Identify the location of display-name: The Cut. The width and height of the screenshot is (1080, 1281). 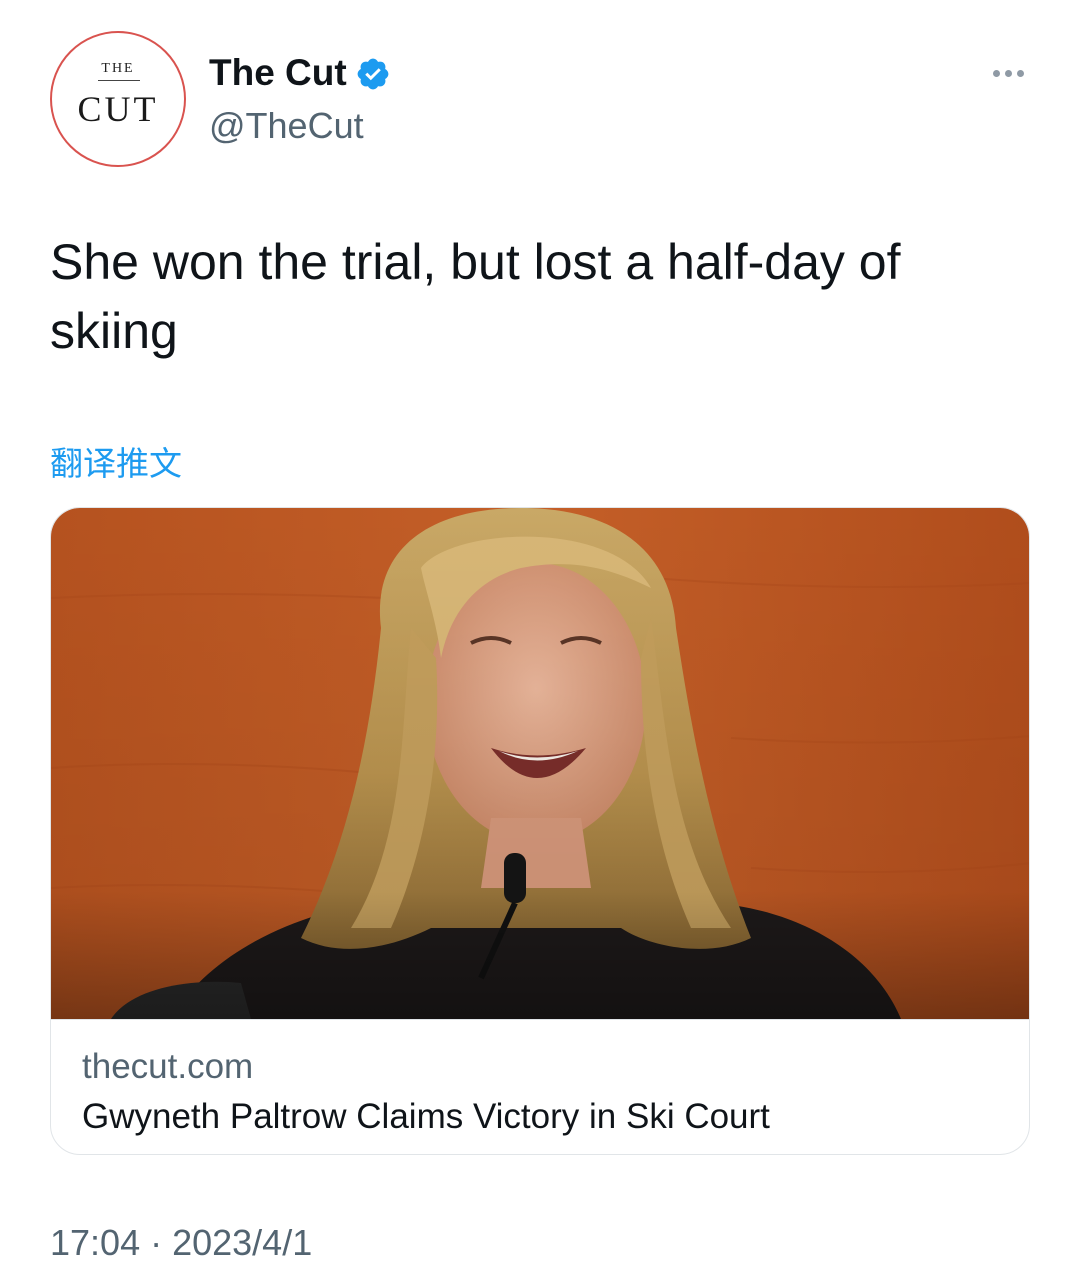
(300, 73).